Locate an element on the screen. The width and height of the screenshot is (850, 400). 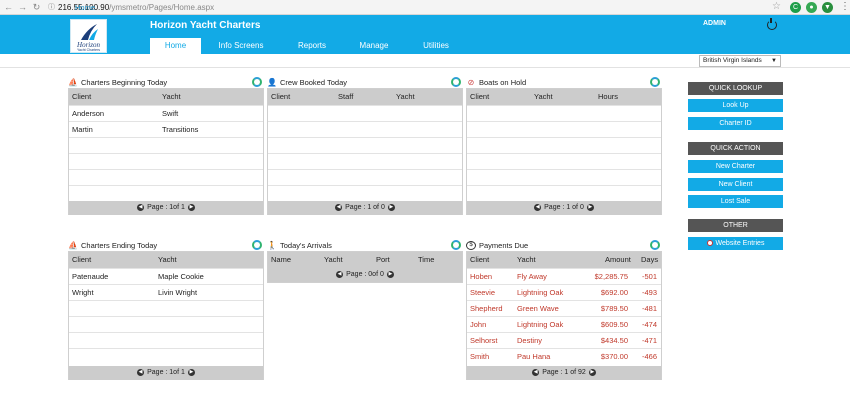
table-row: John Lightning Oak $609.50 -474 is located at coordinates (564, 324).